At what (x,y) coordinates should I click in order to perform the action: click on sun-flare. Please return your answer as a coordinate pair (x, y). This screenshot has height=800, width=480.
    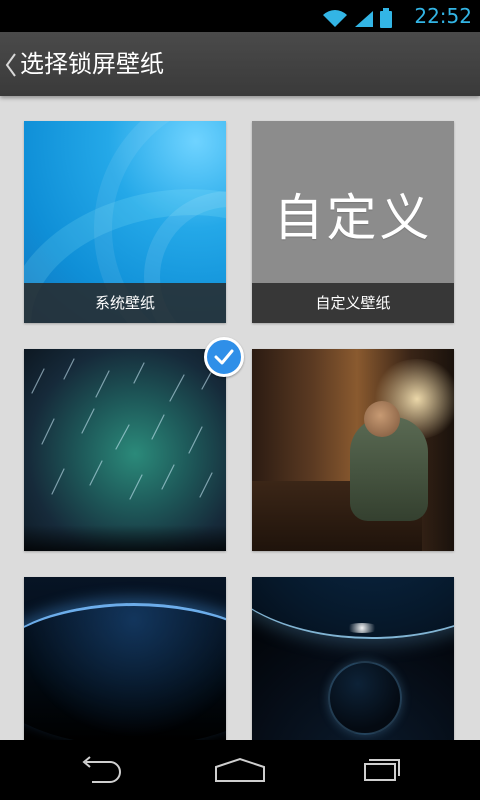
    Looking at the image, I should click on (362, 628).